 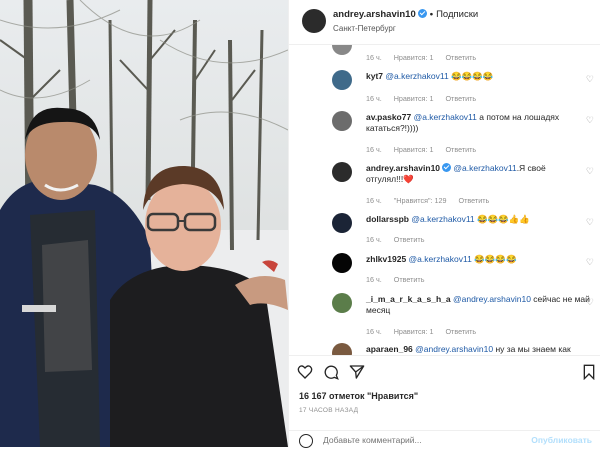 I want to click on comment-body: ну за мы знаем как, so click(x=533, y=349).